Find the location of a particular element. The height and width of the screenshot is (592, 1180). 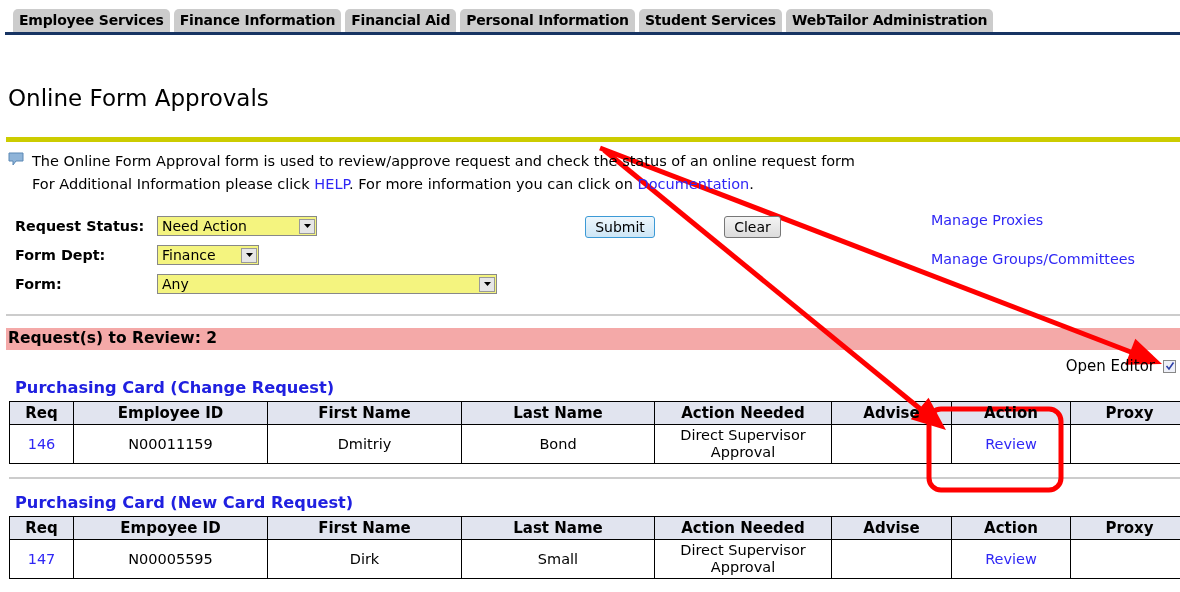

review-banner: Request(s) to Review: 2 is located at coordinates (593, 339).